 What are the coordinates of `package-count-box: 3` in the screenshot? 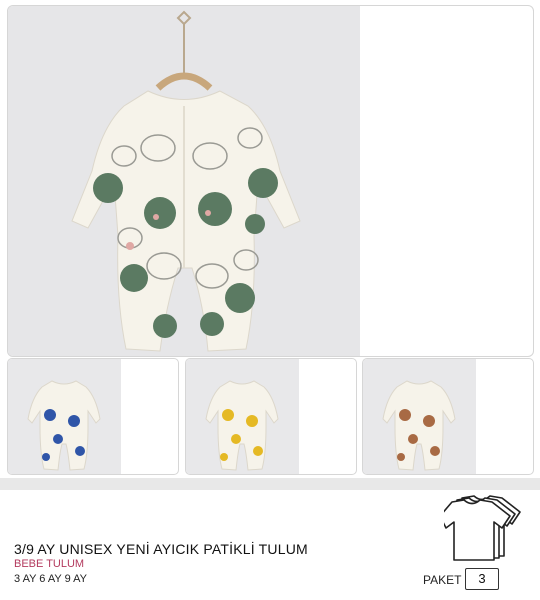 It's located at (482, 579).